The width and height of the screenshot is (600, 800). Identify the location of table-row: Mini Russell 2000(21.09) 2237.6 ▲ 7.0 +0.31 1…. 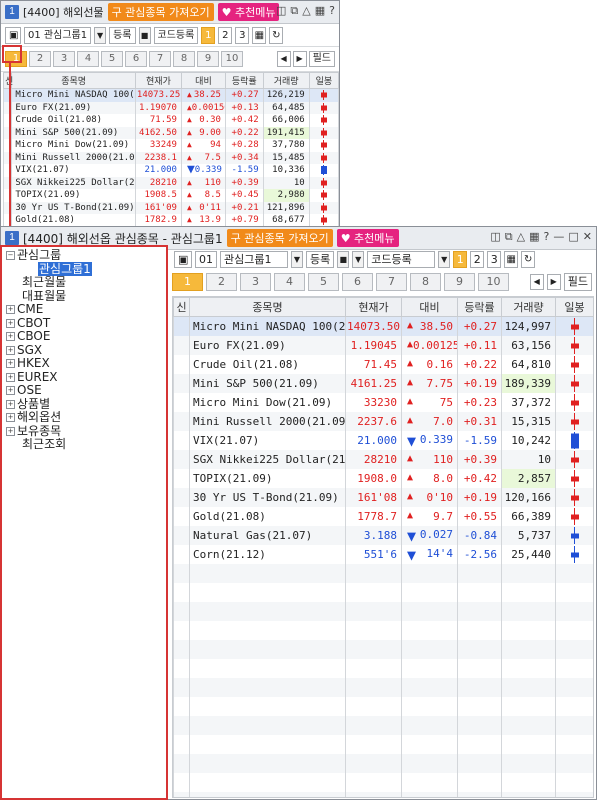
(383, 421).